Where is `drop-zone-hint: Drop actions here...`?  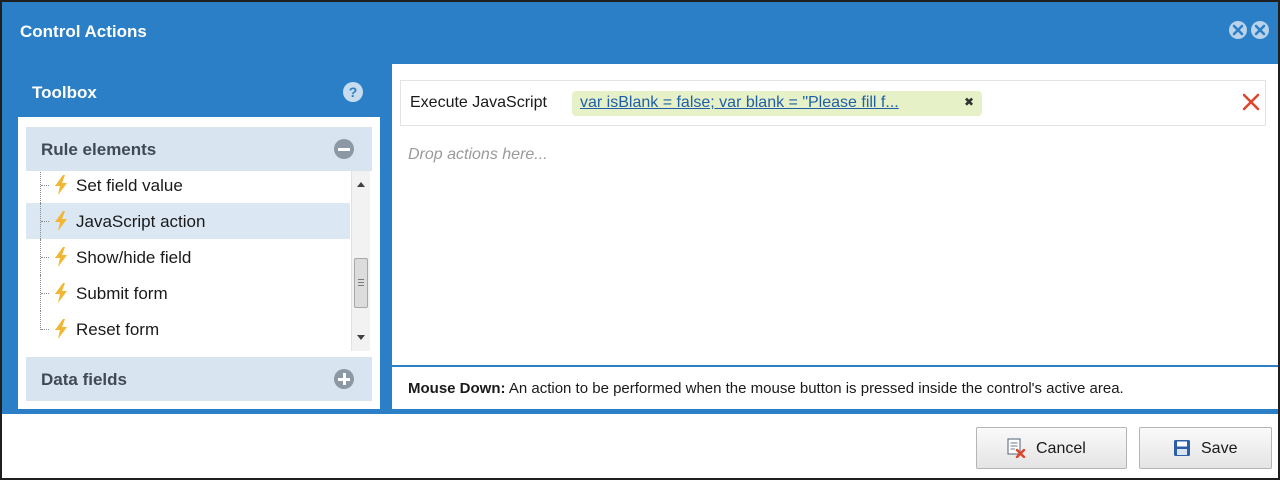
drop-zone-hint: Drop actions here... is located at coordinates (478, 155).